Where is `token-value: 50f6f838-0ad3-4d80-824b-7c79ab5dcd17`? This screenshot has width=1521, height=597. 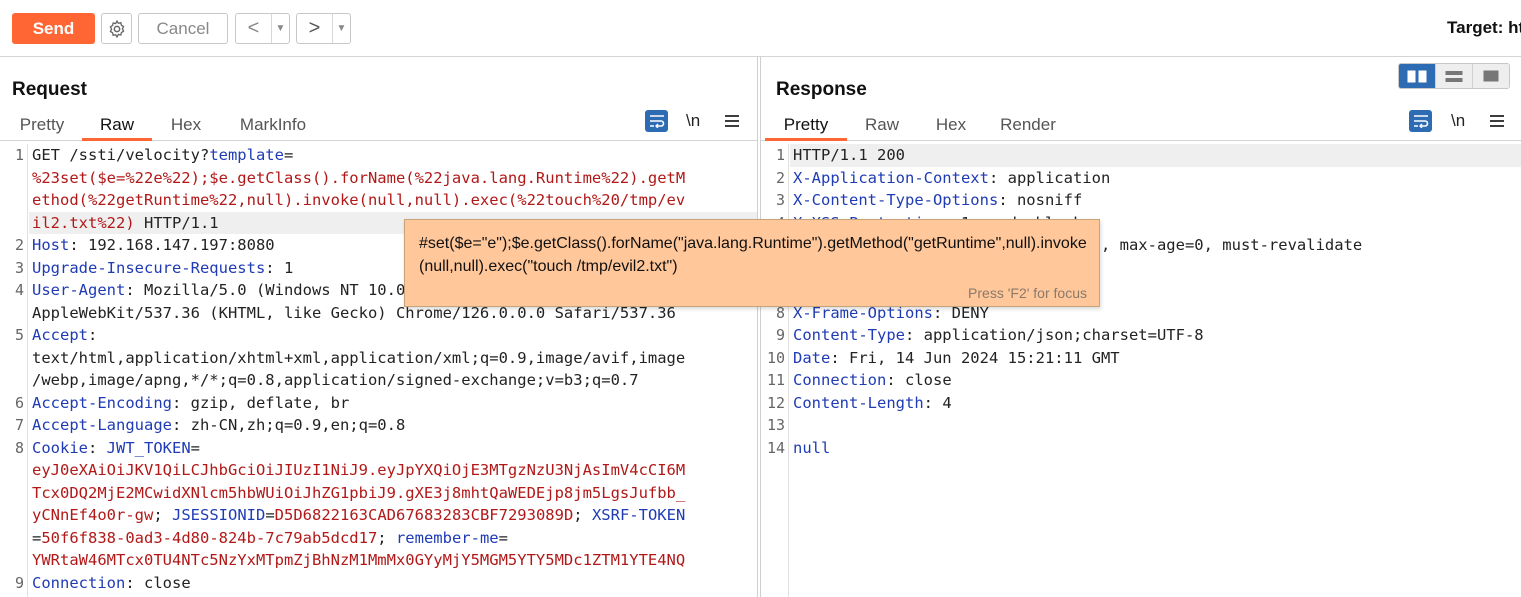
token-value: 50f6f838-0ad3-4d80-824b-7c79ab5dcd17 is located at coordinates (209, 537).